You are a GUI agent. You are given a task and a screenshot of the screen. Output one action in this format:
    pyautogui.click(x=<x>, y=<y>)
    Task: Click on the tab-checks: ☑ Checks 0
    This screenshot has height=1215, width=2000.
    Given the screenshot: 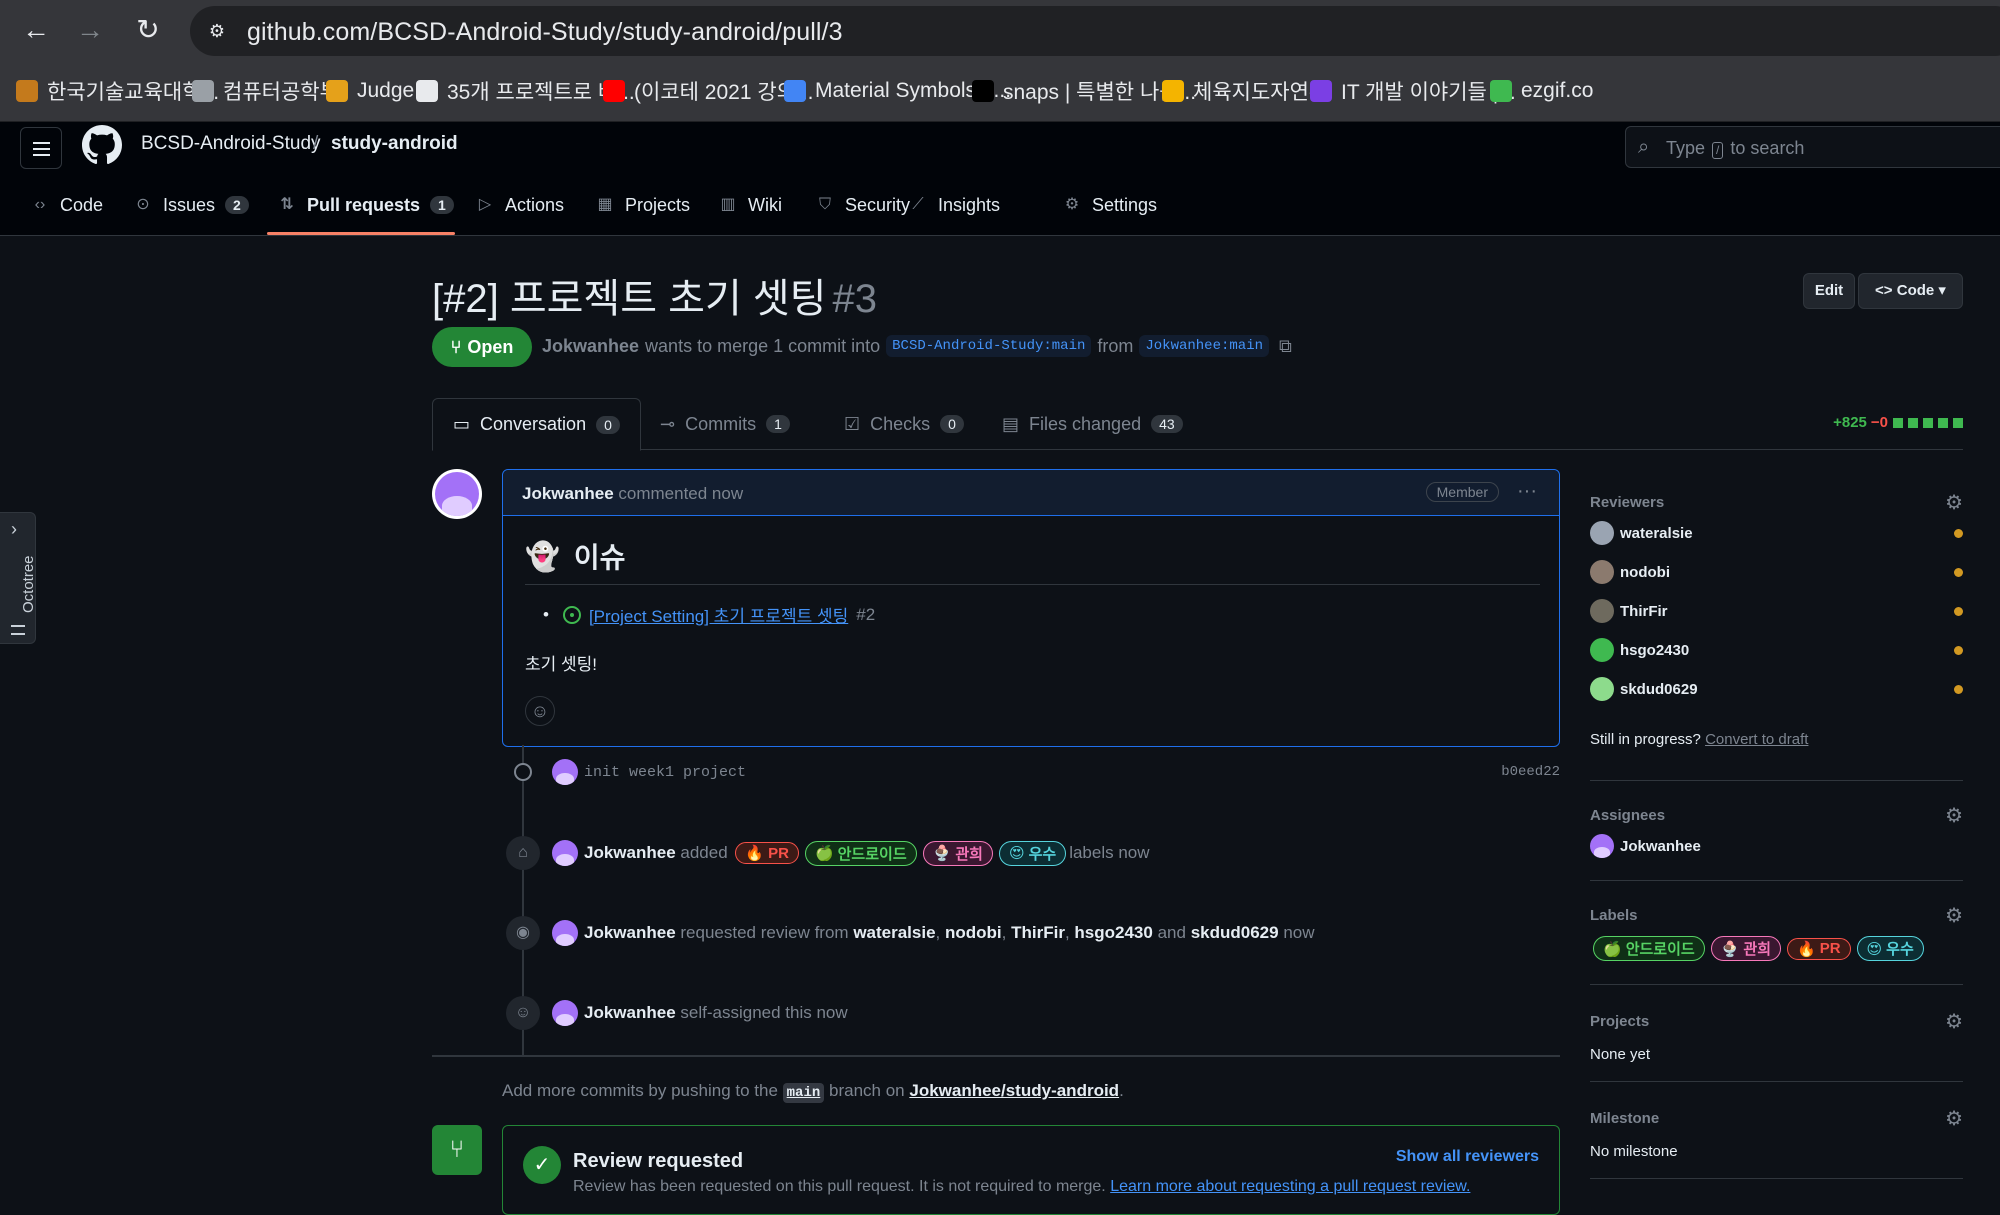 What is the action you would take?
    pyautogui.click(x=904, y=424)
    